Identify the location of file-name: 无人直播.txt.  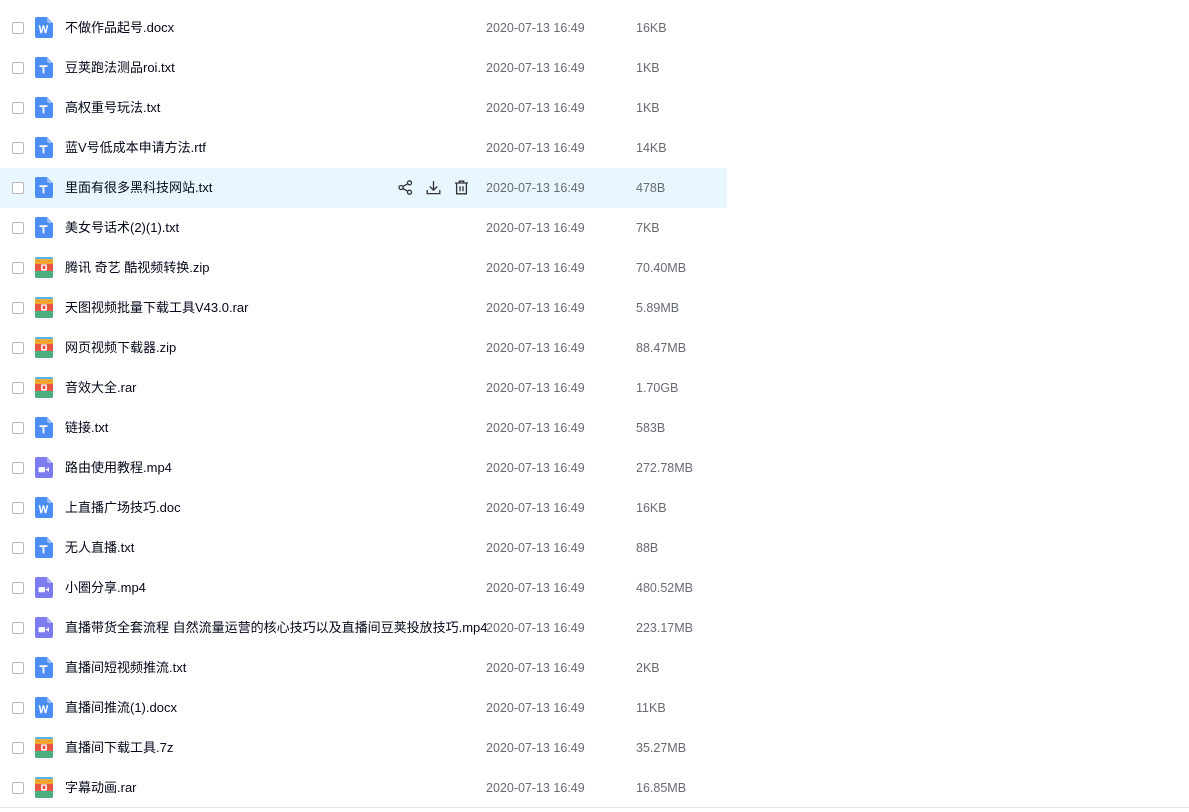
(99, 548).